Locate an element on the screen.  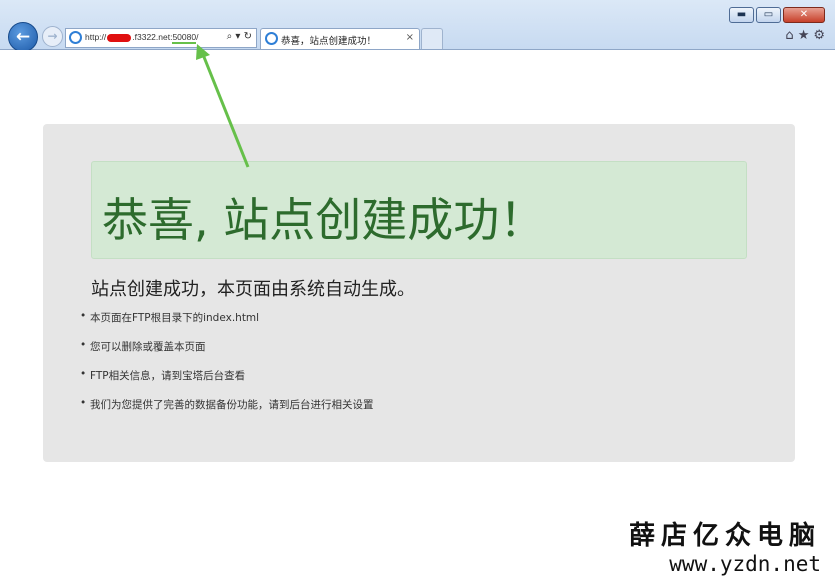
list-item: 我们为您提供了完善的数据备份功能，请到后台进行相关设置 is located at coordinates (227, 411).